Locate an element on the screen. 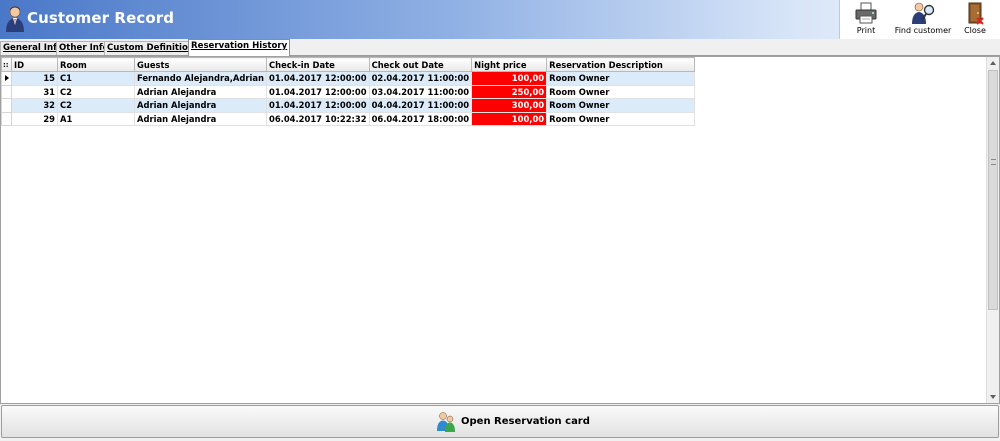 The width and height of the screenshot is (1000, 441). column-header-room: Room is located at coordinates (96, 64).